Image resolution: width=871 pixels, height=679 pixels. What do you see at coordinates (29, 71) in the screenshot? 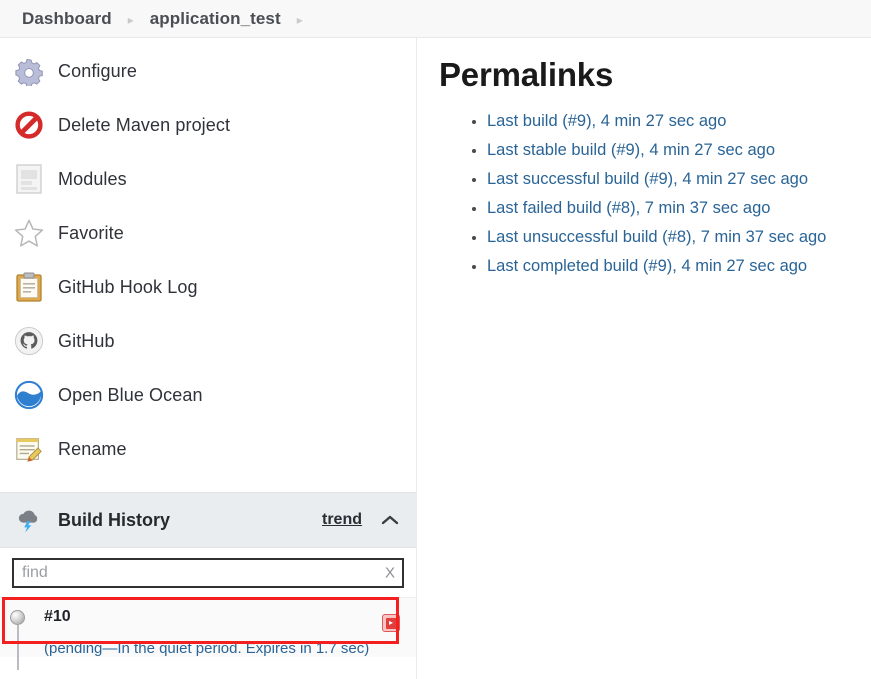
I see `gear-icon` at bounding box center [29, 71].